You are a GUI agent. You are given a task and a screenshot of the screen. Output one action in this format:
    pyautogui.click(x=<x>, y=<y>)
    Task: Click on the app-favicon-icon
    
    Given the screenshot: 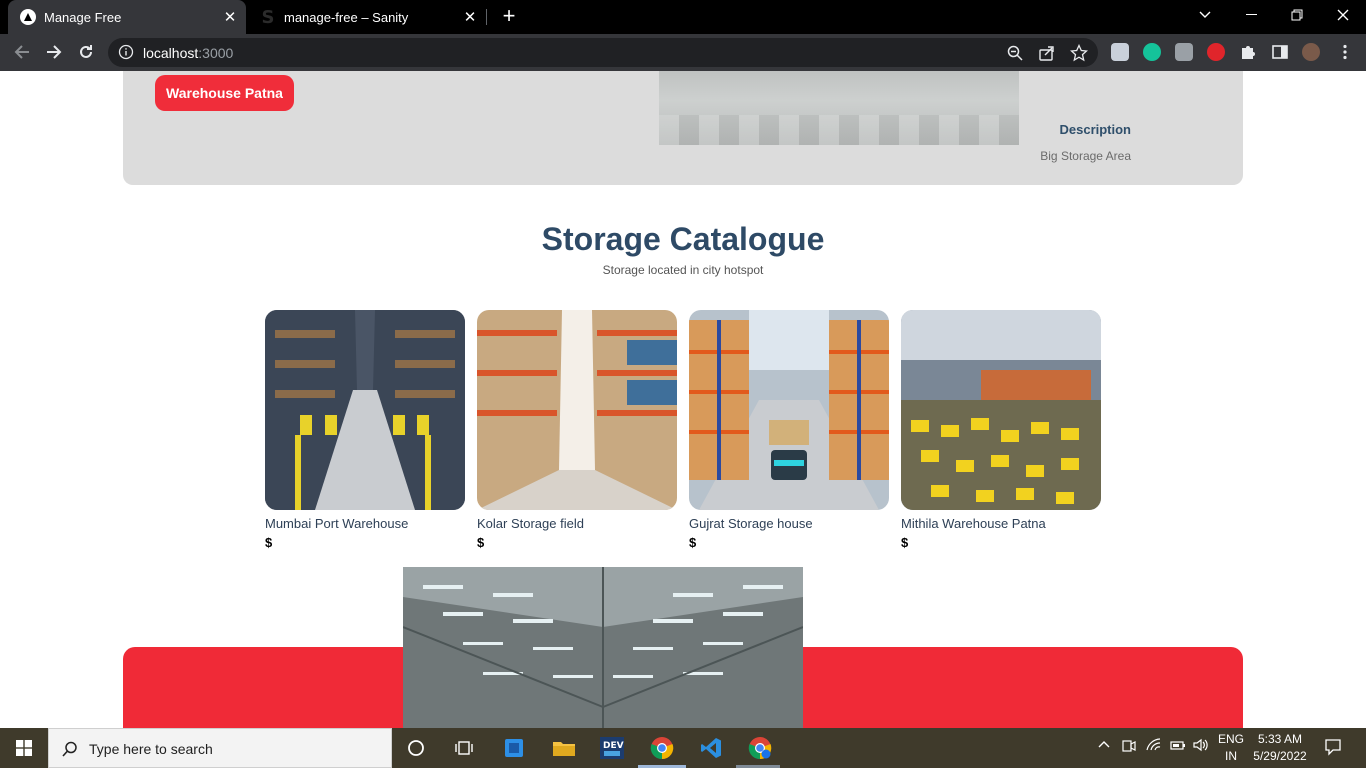 What is the action you would take?
    pyautogui.click(x=28, y=17)
    